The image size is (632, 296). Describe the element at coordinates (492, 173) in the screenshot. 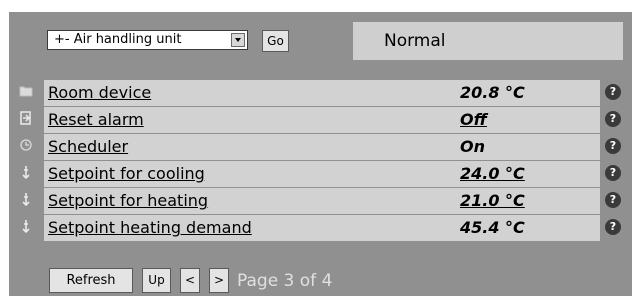

I see `setpoint-cooling-value-link: 24.0 °C` at that location.